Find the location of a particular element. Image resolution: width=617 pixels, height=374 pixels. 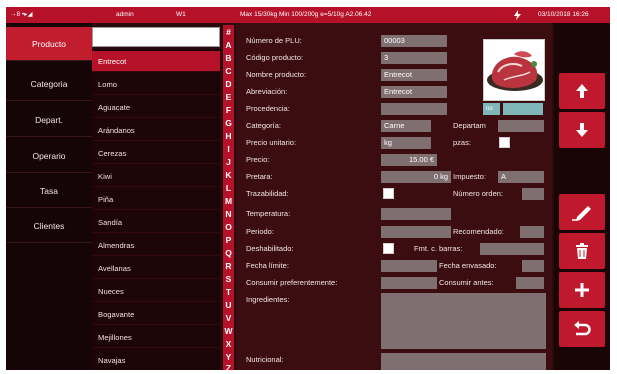

alpha-letter: # is located at coordinates (228, 32).